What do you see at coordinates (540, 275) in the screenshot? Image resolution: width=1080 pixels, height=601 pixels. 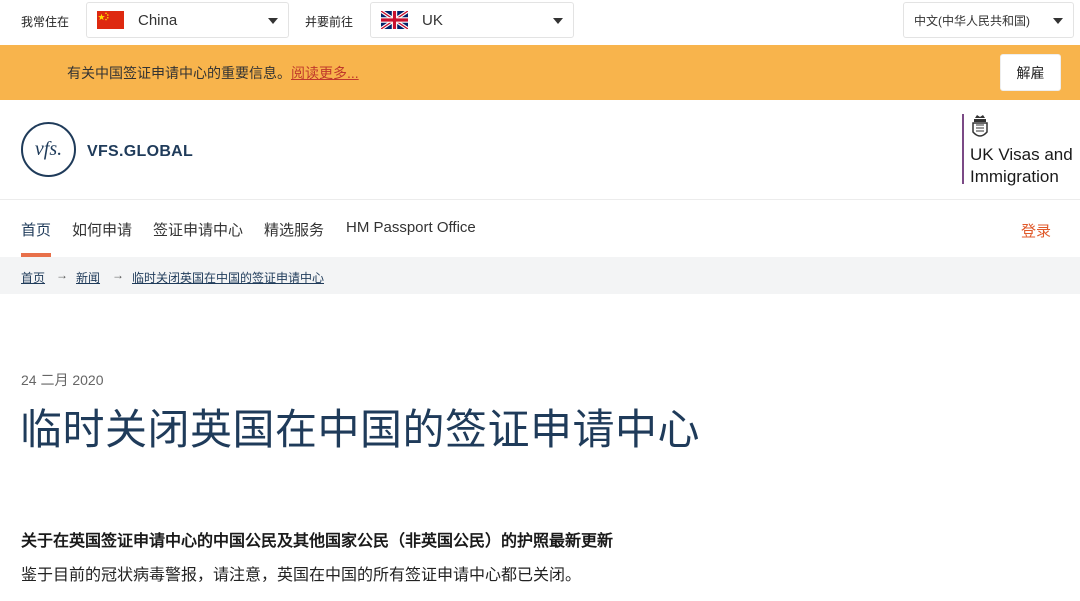 I see `breadcrumb: 首页 → 新闻 → 临时关闭英国在中国的签证申请中心` at bounding box center [540, 275].